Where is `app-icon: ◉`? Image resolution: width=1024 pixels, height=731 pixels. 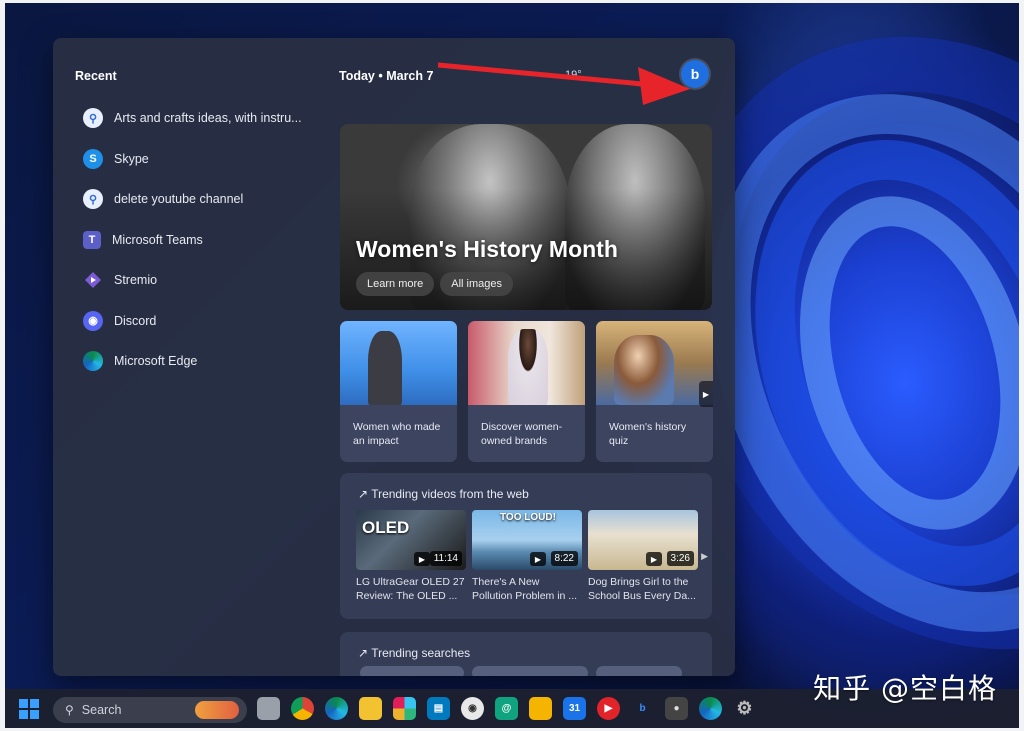
app-icon: ◉ is located at coordinates (472, 708).